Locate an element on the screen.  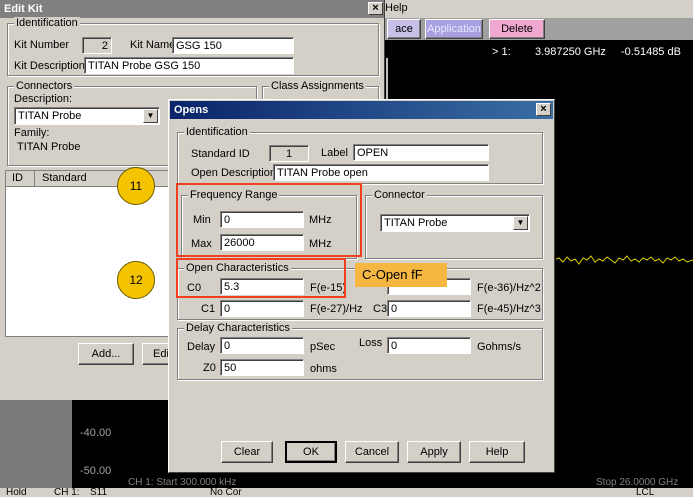
status-bar: Hold CH 1: S11 No Cor LCL is located at coordinates (346, 492).